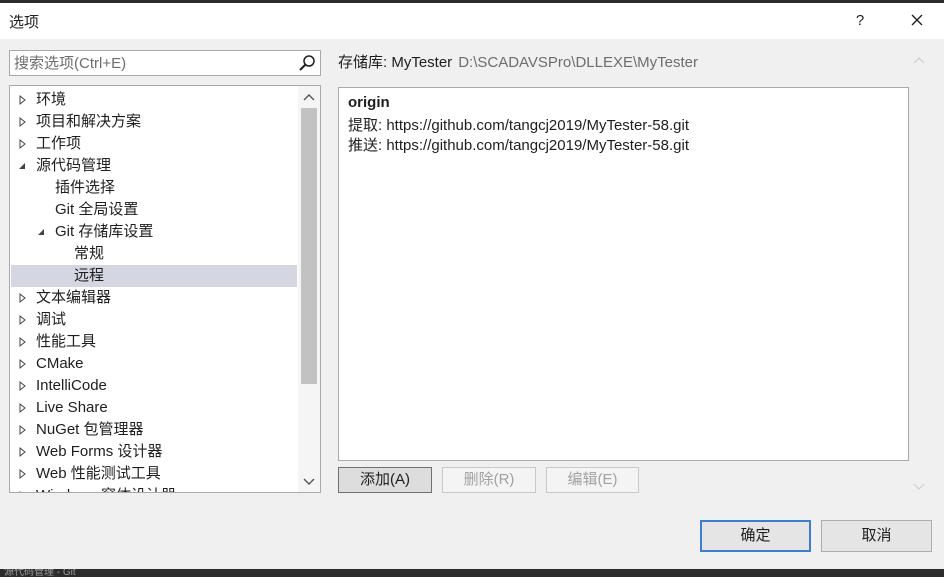  I want to click on tree-item: 文本编辑器, so click(154, 298).